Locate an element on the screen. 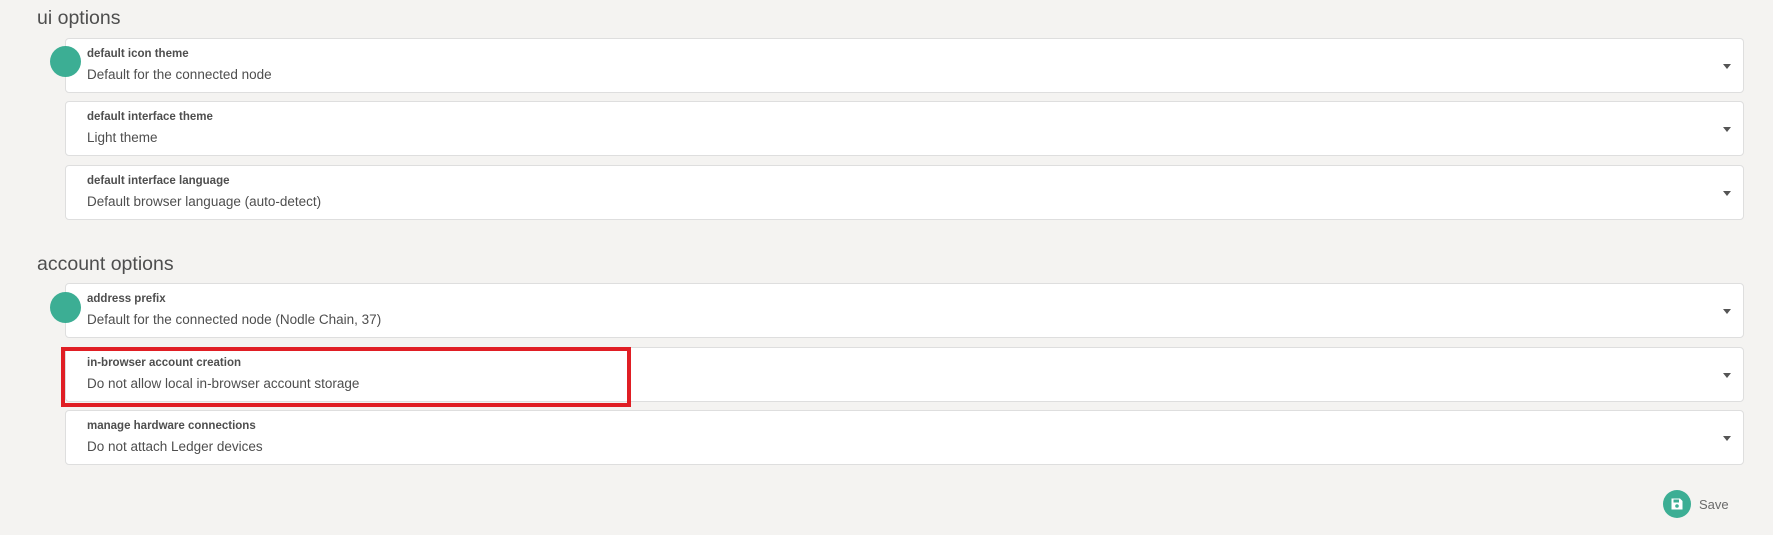 Image resolution: width=1773 pixels, height=535 pixels. field-value: Do not attach Ledger devices is located at coordinates (175, 446).